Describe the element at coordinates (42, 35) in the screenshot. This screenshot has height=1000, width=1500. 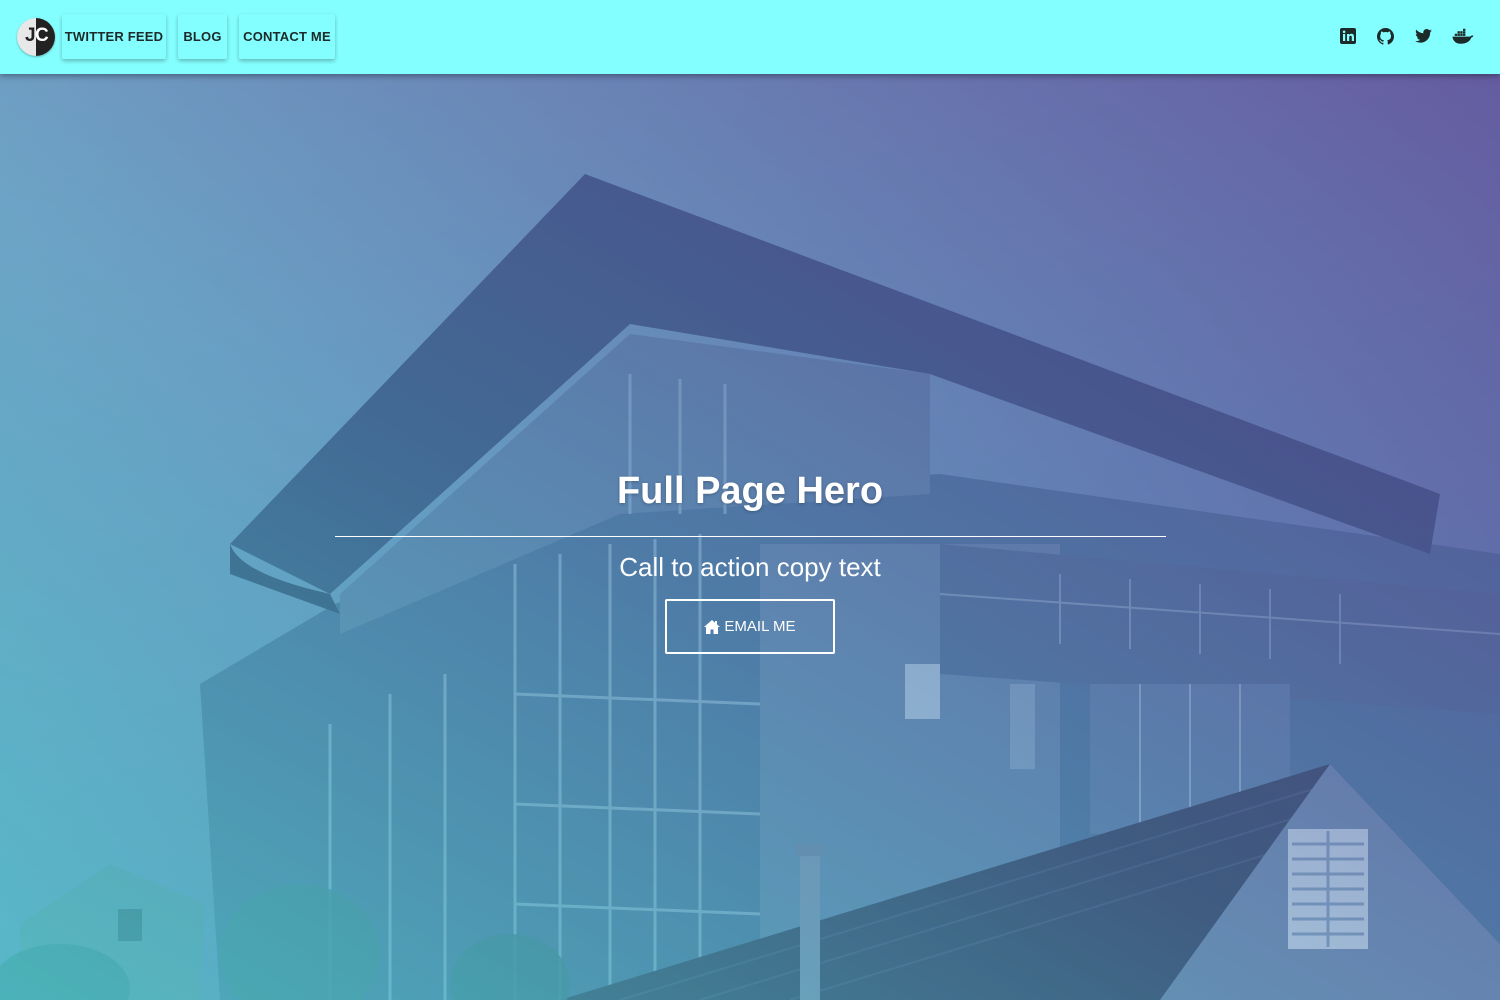
I see `logo-letter-c: C` at that location.